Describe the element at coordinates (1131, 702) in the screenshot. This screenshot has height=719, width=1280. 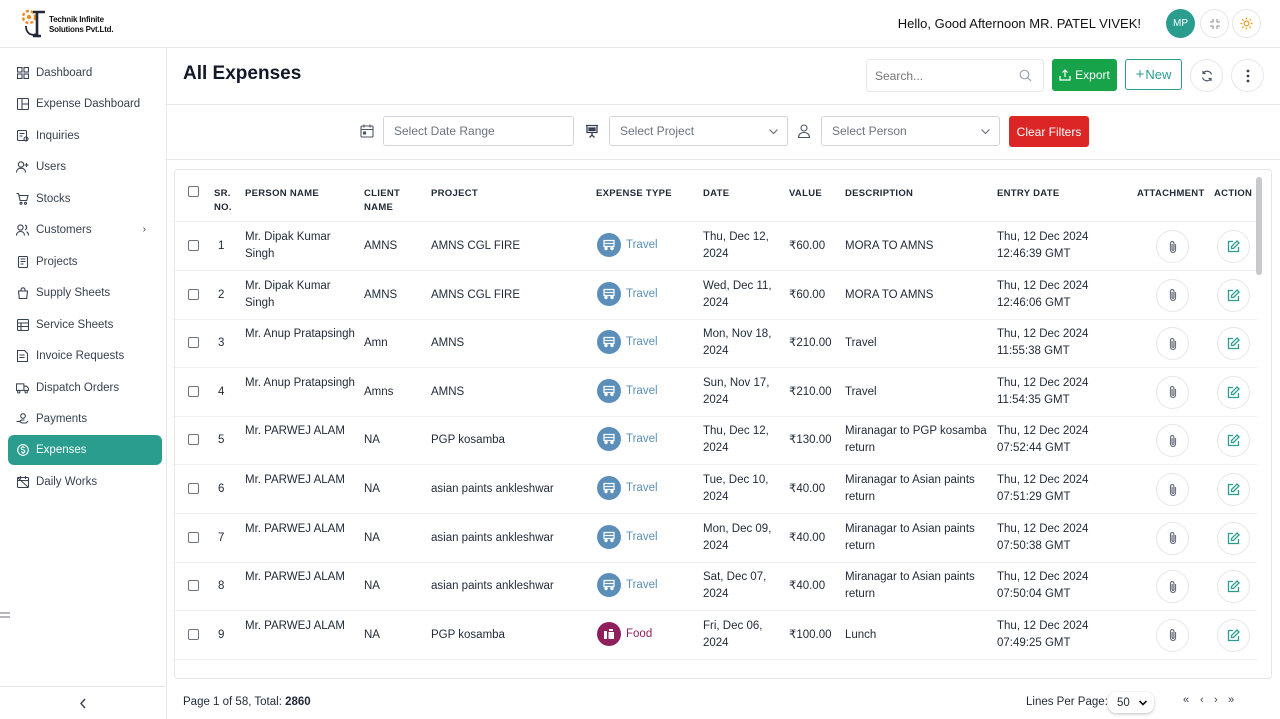
I see `lines-per-page-select: 50` at that location.